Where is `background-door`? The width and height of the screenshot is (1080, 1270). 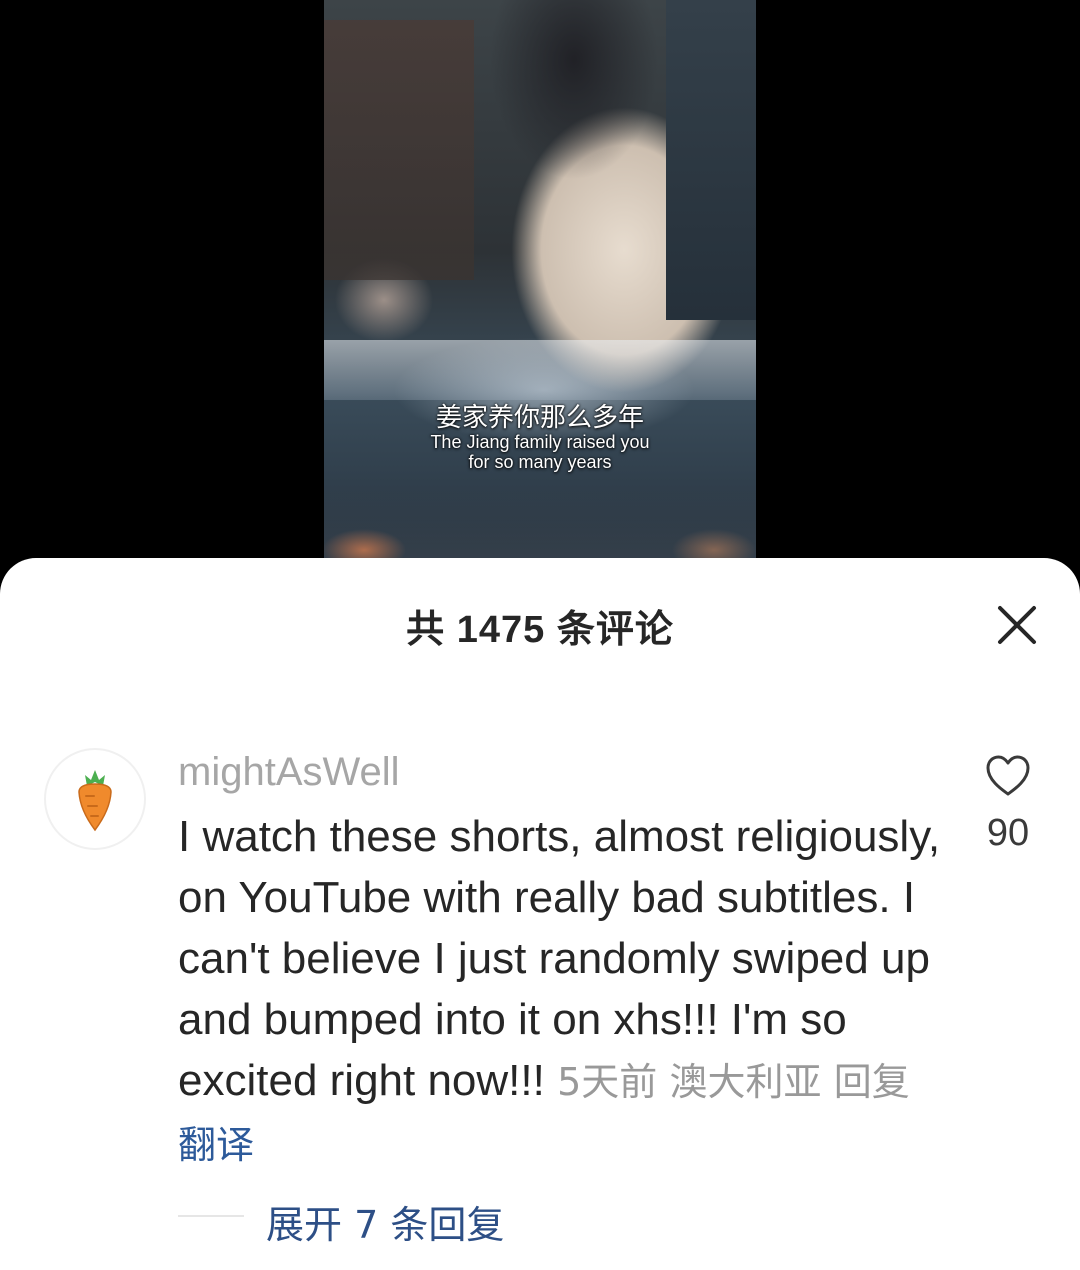 background-door is located at coordinates (711, 160).